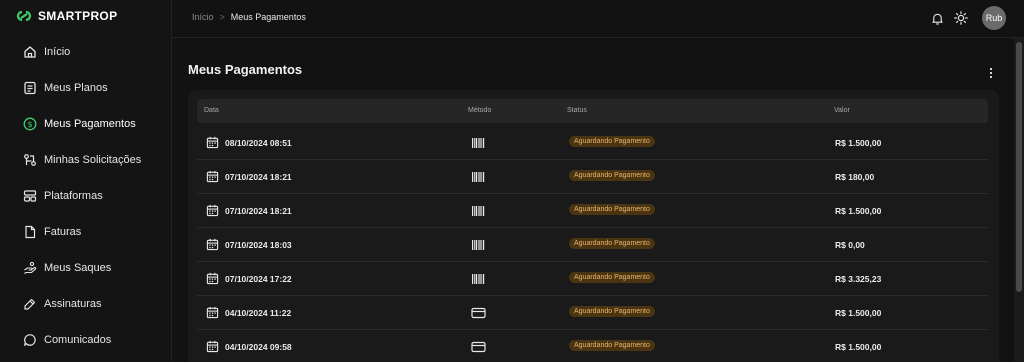 The height and width of the screenshot is (362, 1024). I want to click on bell-icon, so click(937, 18).